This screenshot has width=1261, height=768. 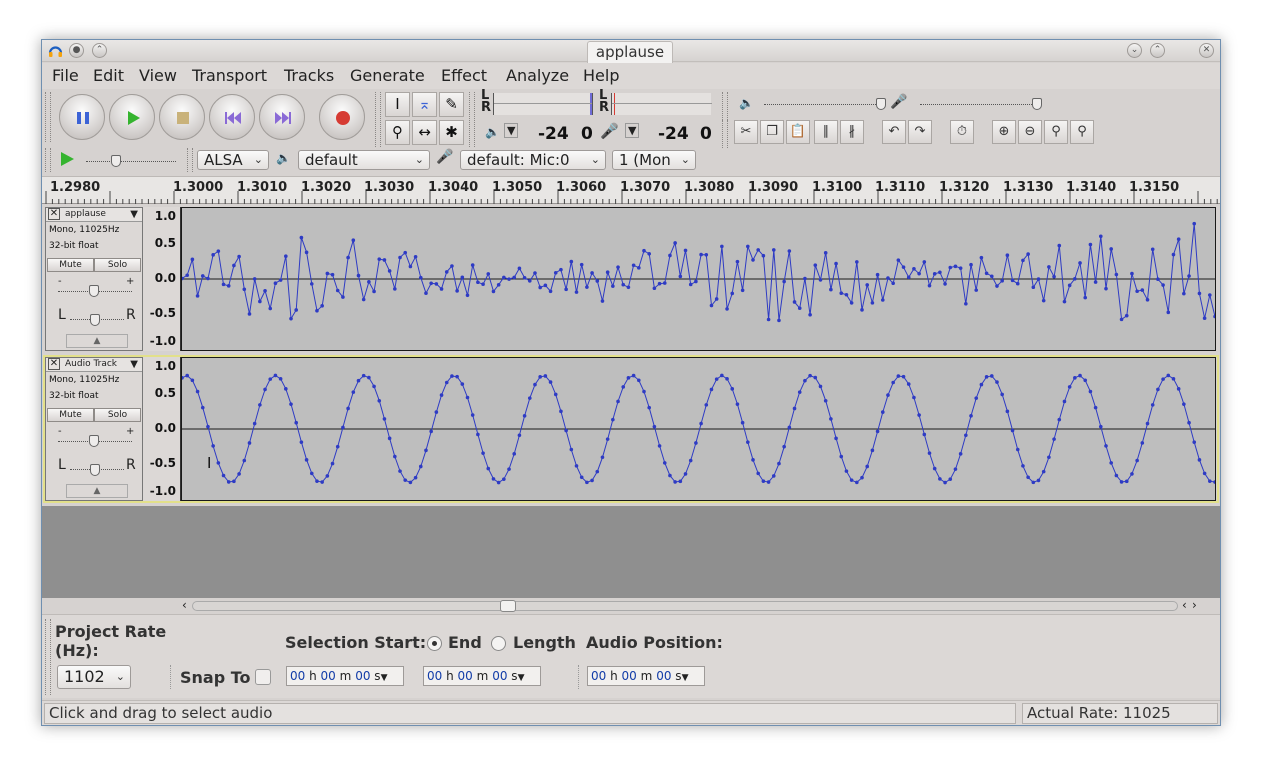 What do you see at coordinates (48, 657) in the screenshot?
I see `selection-grip` at bounding box center [48, 657].